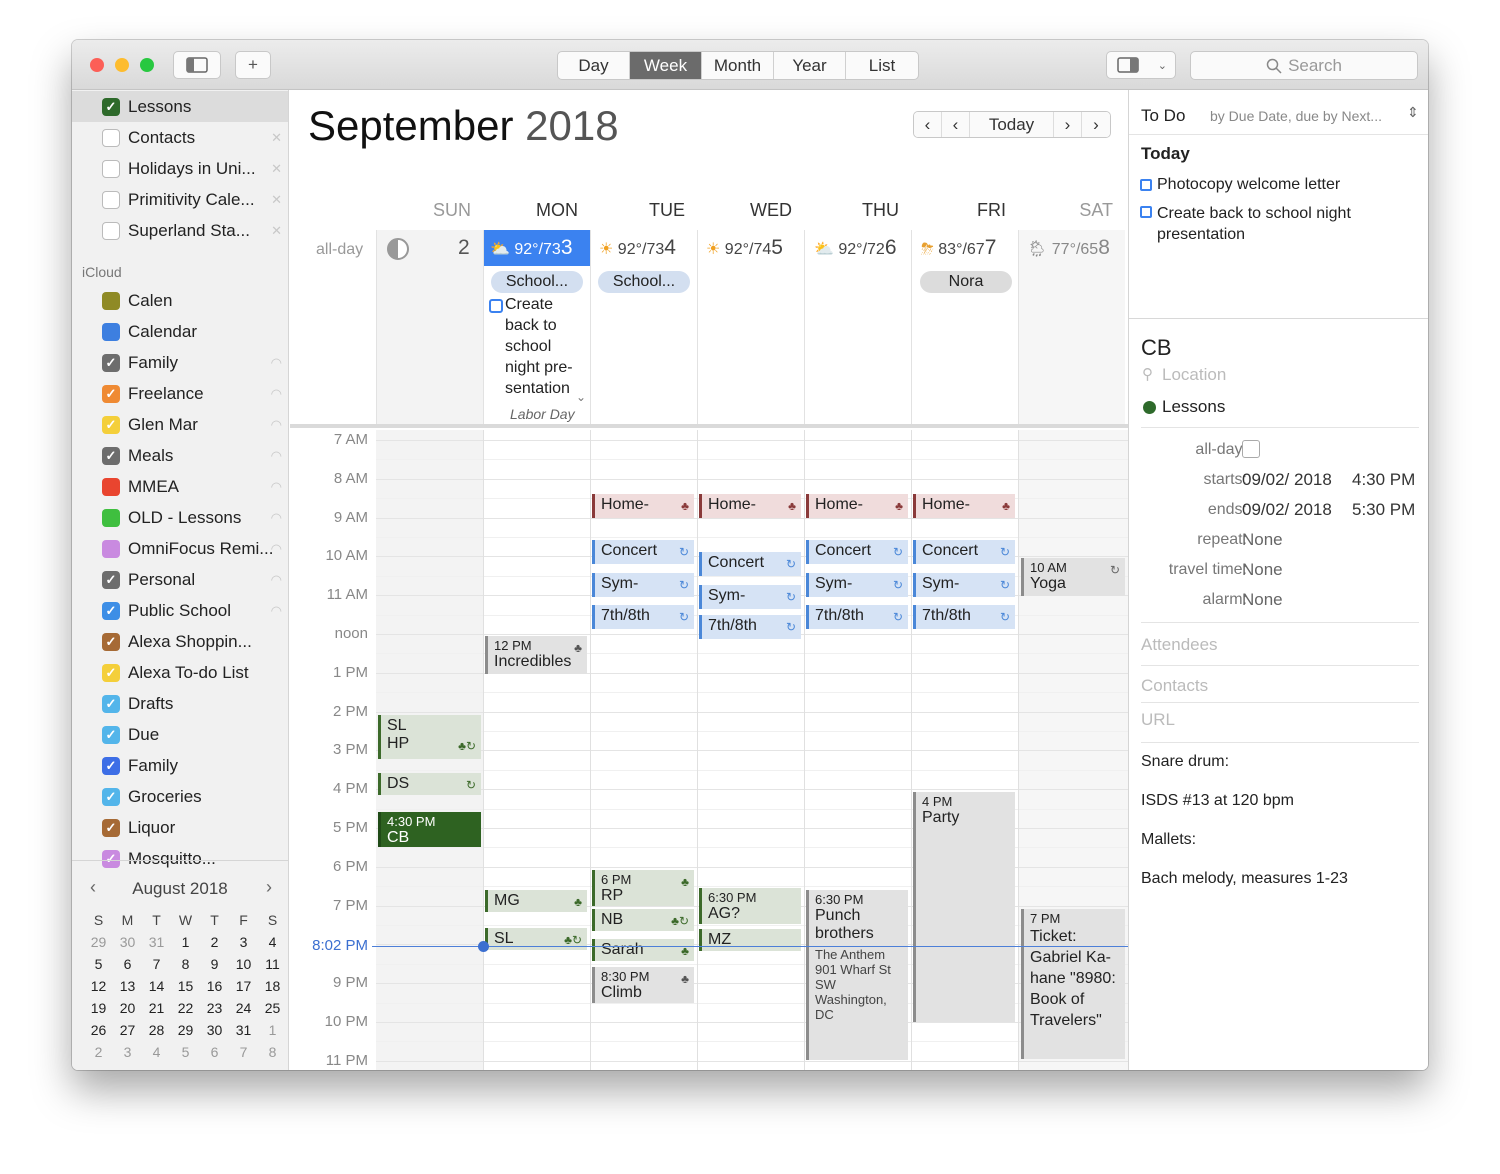 This screenshot has width=1500, height=1174. What do you see at coordinates (750, 506) in the screenshot?
I see `event-home-wed: Home- ♣` at bounding box center [750, 506].